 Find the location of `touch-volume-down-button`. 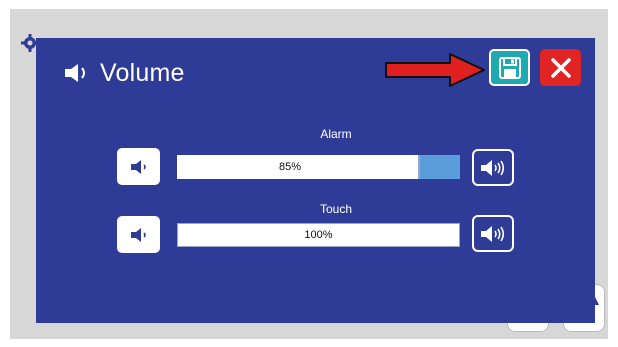

touch-volume-down-button is located at coordinates (138, 234).